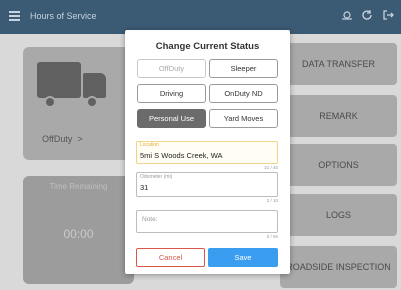  I want to click on location-char-count: 21 / 40, so click(271, 167).